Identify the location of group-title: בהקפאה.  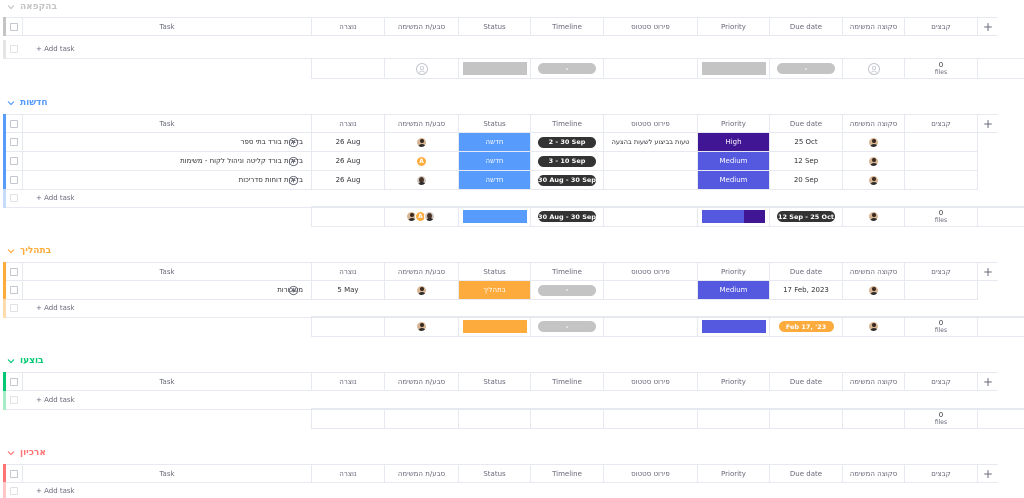
(38, 7).